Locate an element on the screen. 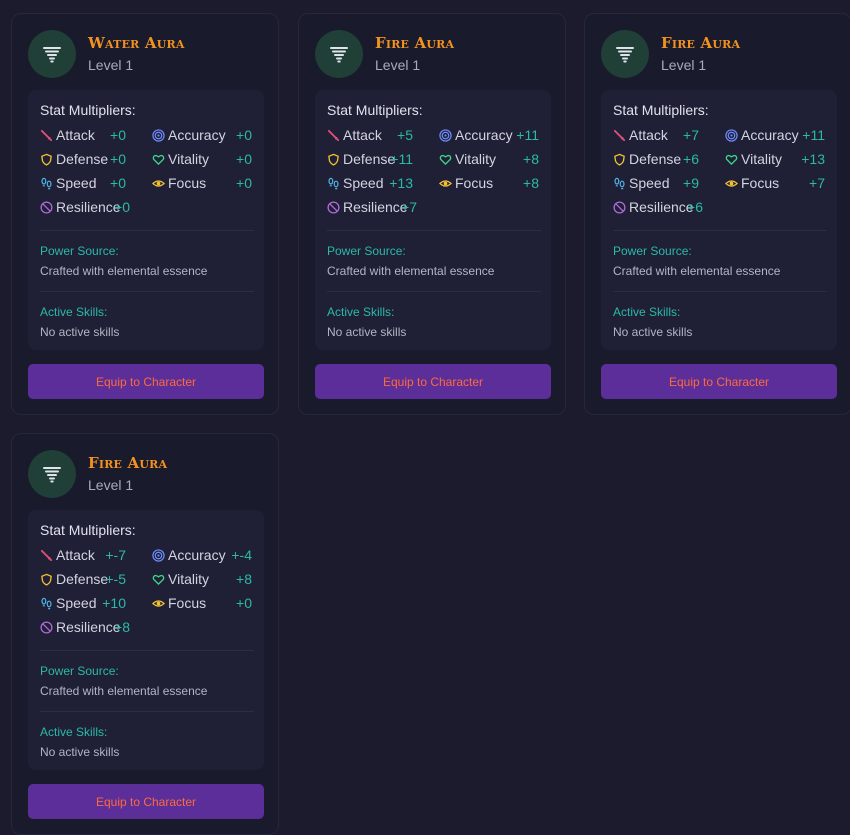 Image resolution: width=850 pixels, height=835 pixels. stat-value: +10 is located at coordinates (114, 603).